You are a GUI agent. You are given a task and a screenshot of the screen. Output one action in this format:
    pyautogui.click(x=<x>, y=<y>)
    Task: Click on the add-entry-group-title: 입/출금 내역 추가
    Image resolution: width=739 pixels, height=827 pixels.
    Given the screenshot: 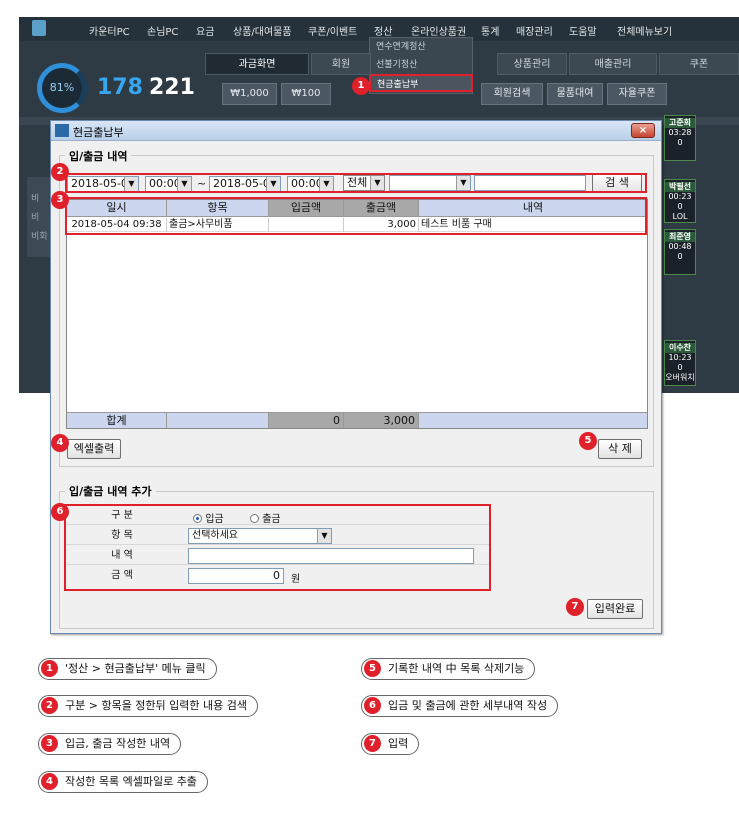 What is the action you would take?
    pyautogui.click(x=110, y=491)
    